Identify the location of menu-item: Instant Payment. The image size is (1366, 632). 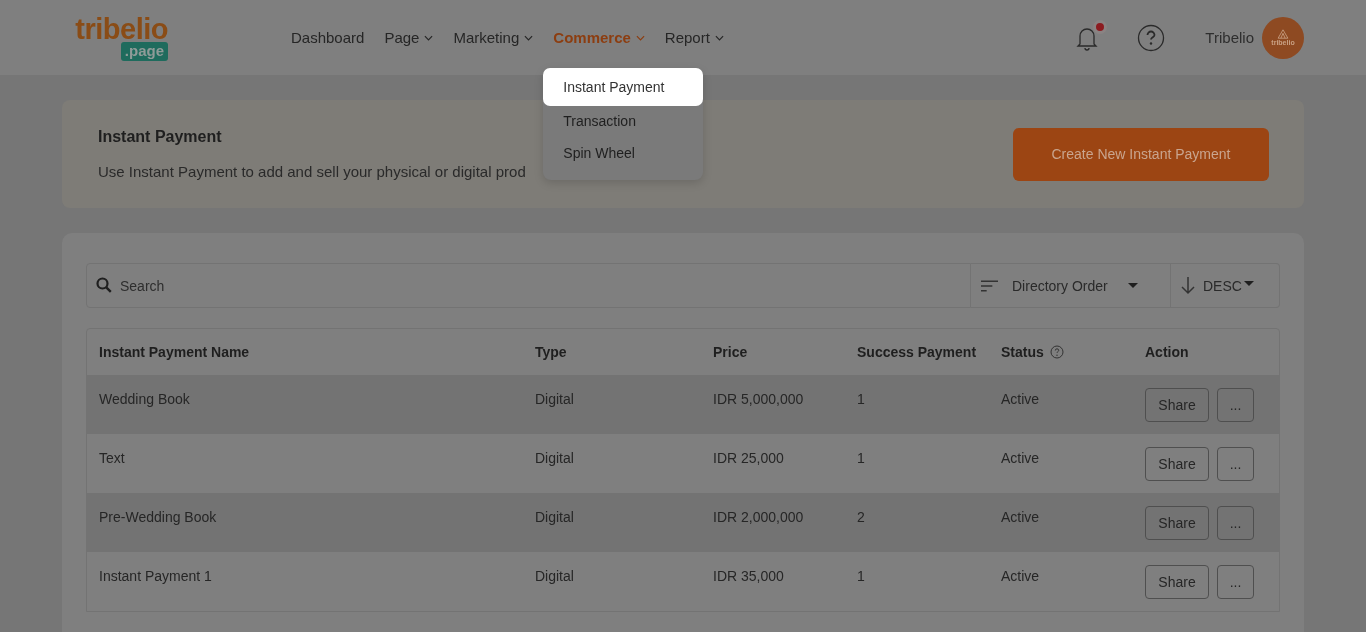
(623, 87).